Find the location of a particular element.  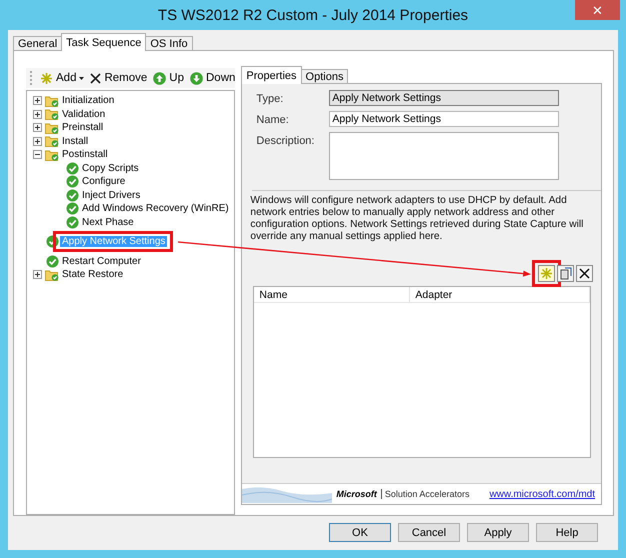

tree-item: Postinstall is located at coordinates (85, 154).